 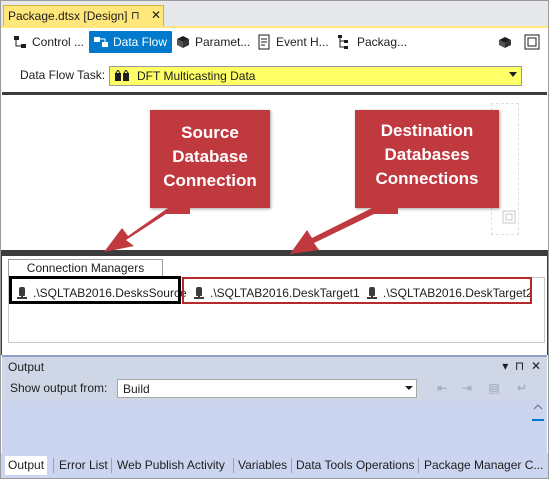 I want to click on document-tab-title: Package.dtsx [Design], so click(x=68, y=16).